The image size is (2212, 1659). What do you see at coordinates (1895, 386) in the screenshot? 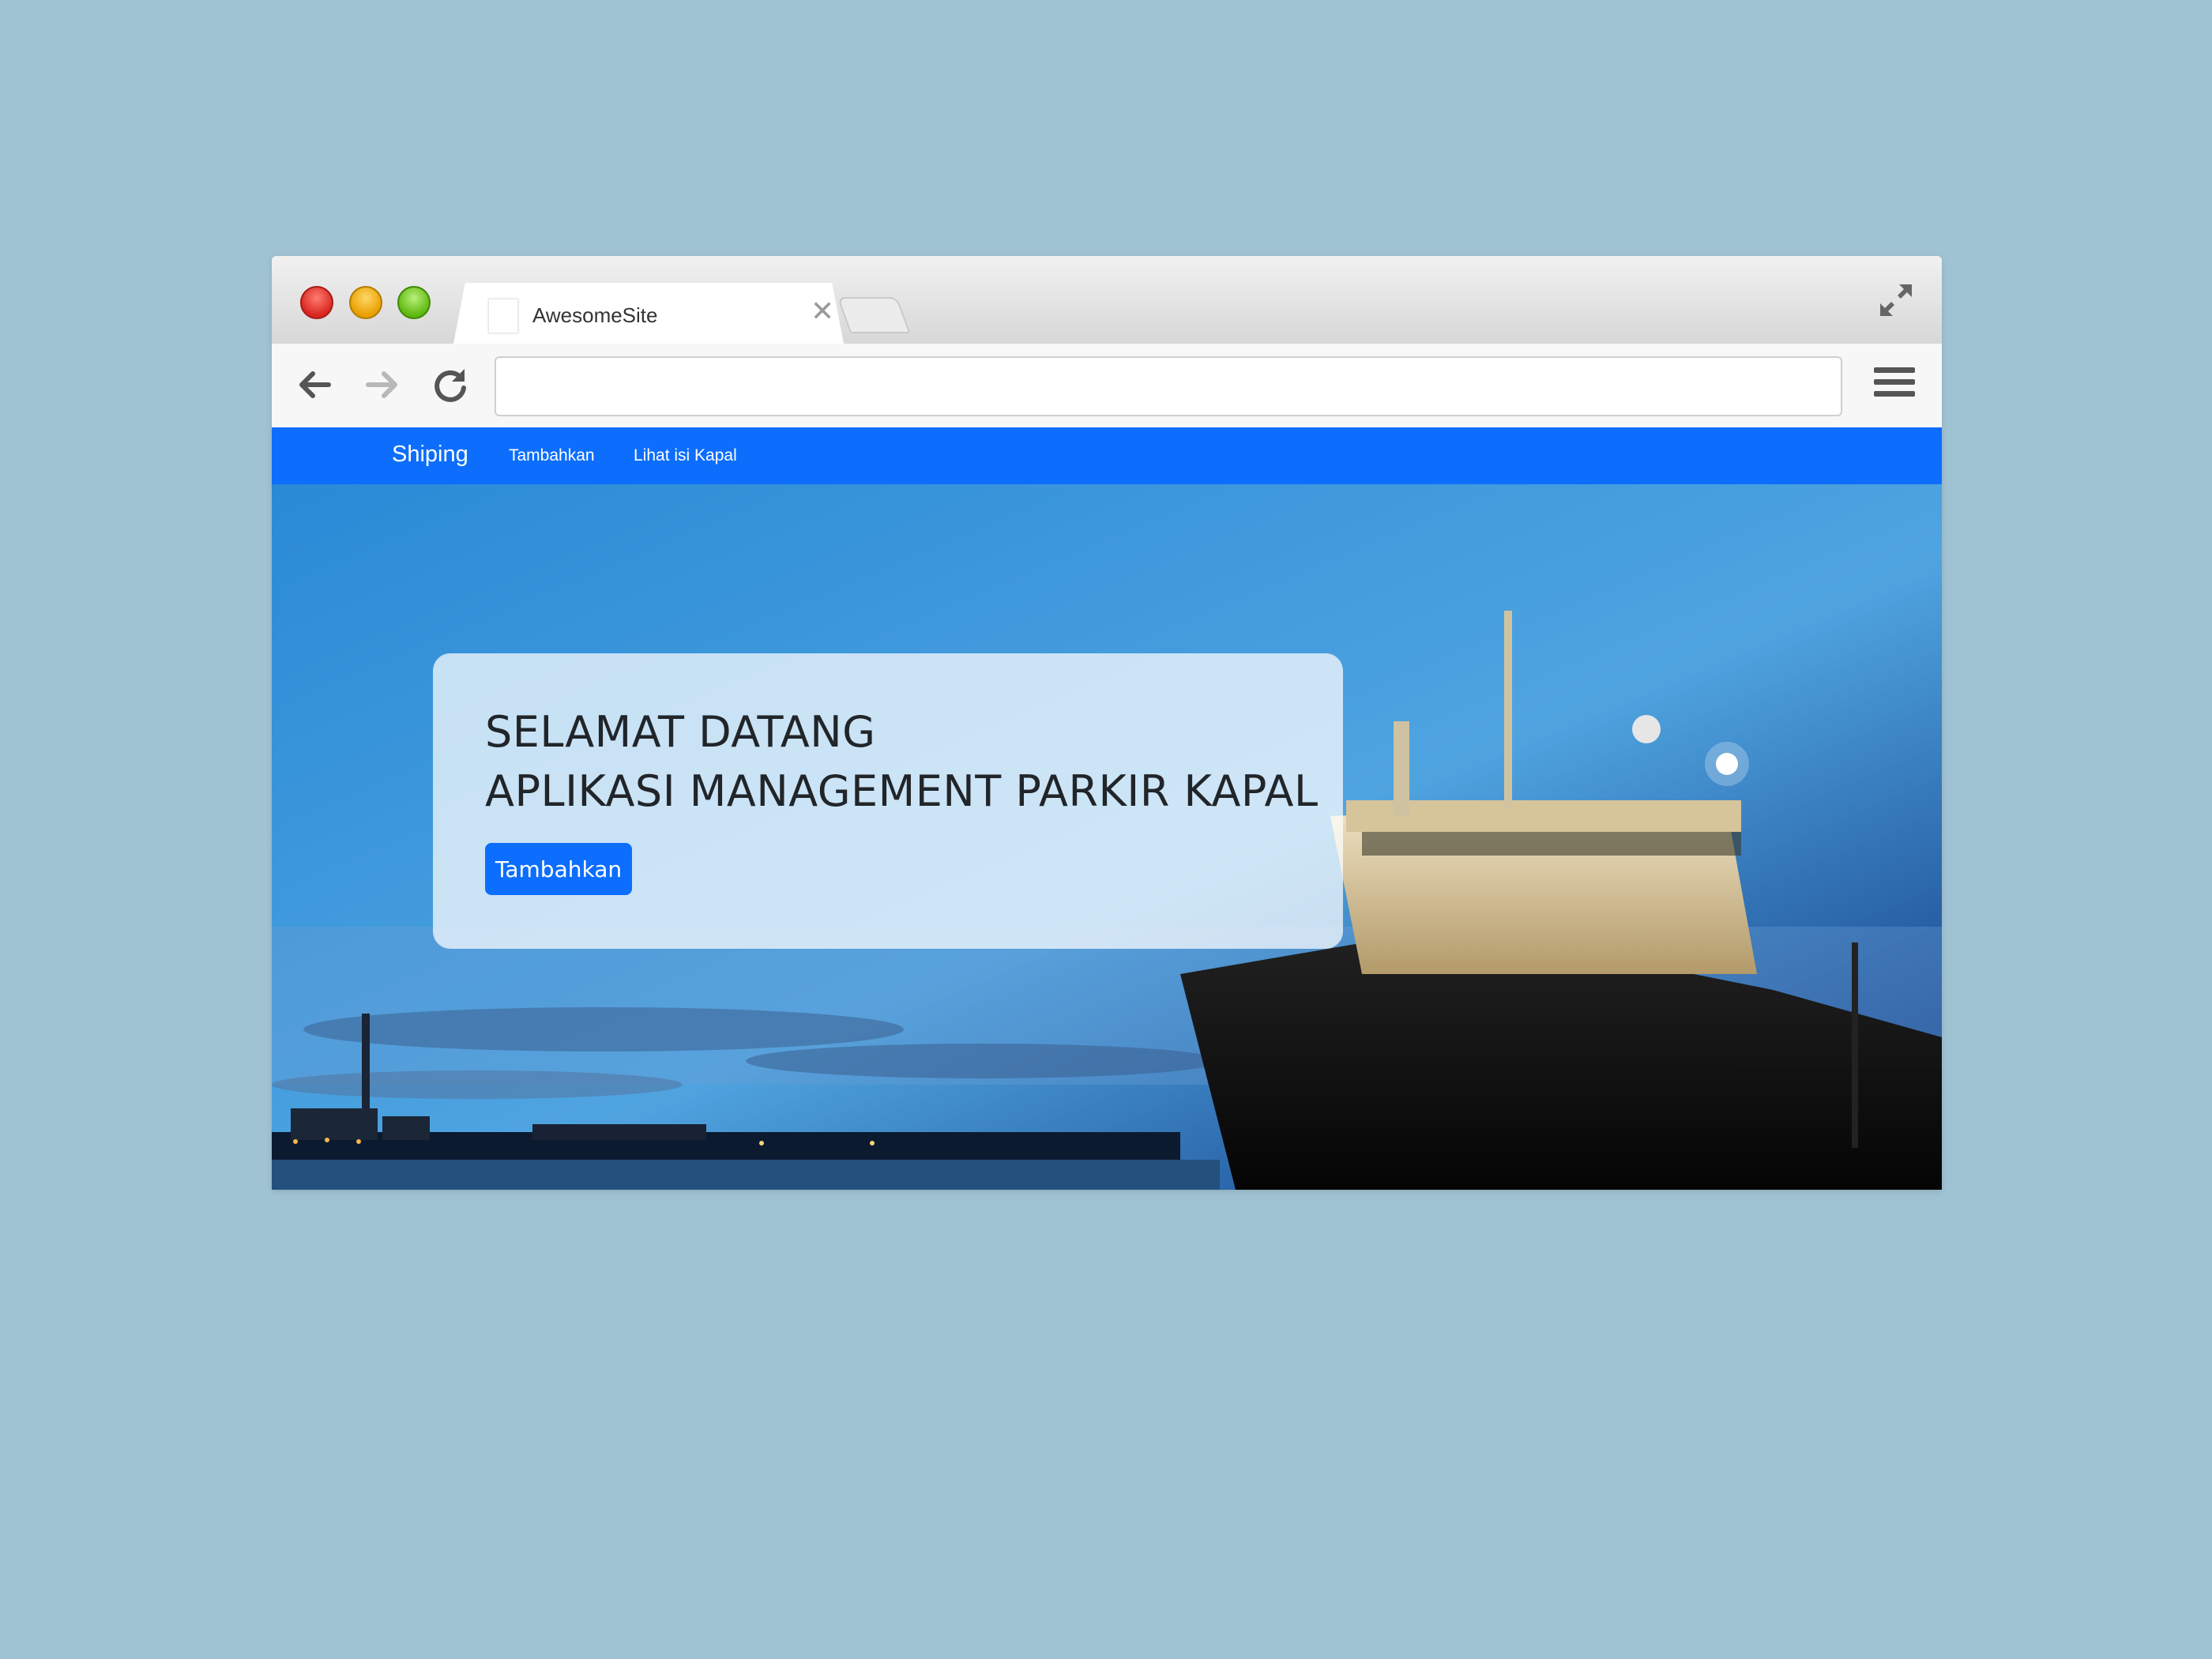
I see `hamburger-menu-icon` at bounding box center [1895, 386].